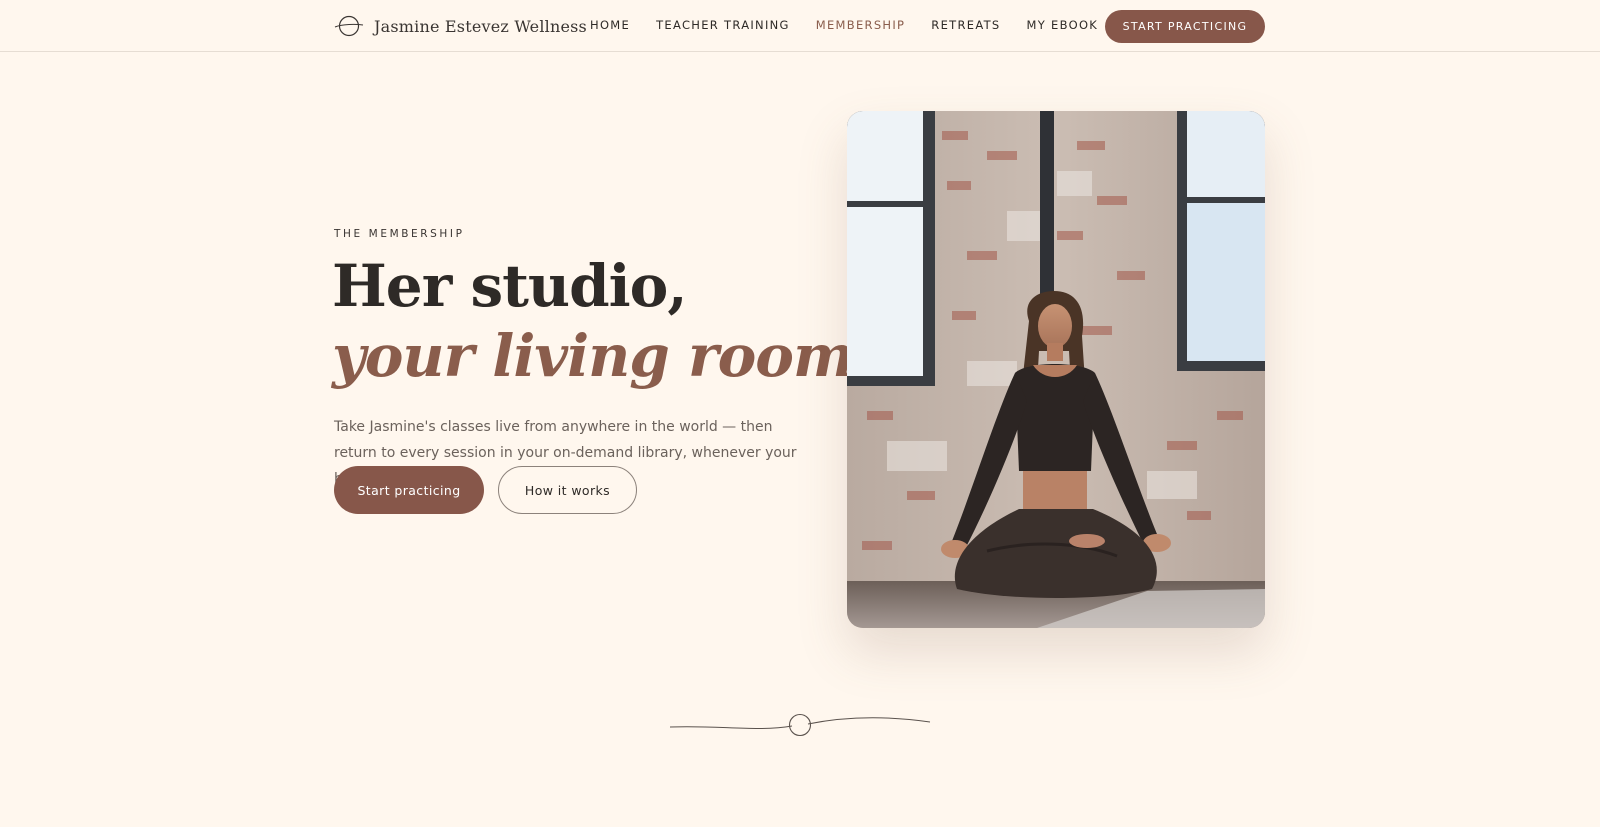  Describe the element at coordinates (399, 234) in the screenshot. I see `section-eyebrow: THE MEMBERSHIP` at that location.